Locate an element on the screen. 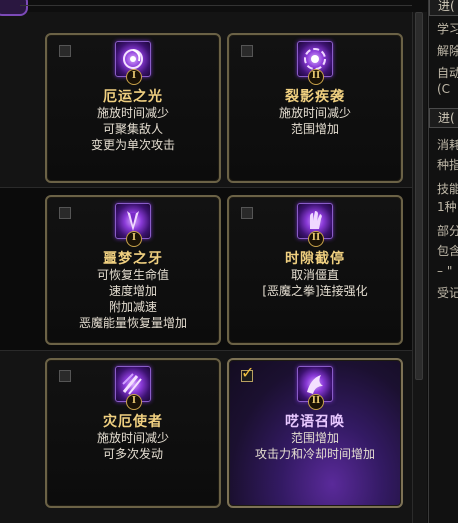 This screenshot has width=458, height=523. talent-desc-line: [恶魔之拳]连接强化 is located at coordinates (315, 291).